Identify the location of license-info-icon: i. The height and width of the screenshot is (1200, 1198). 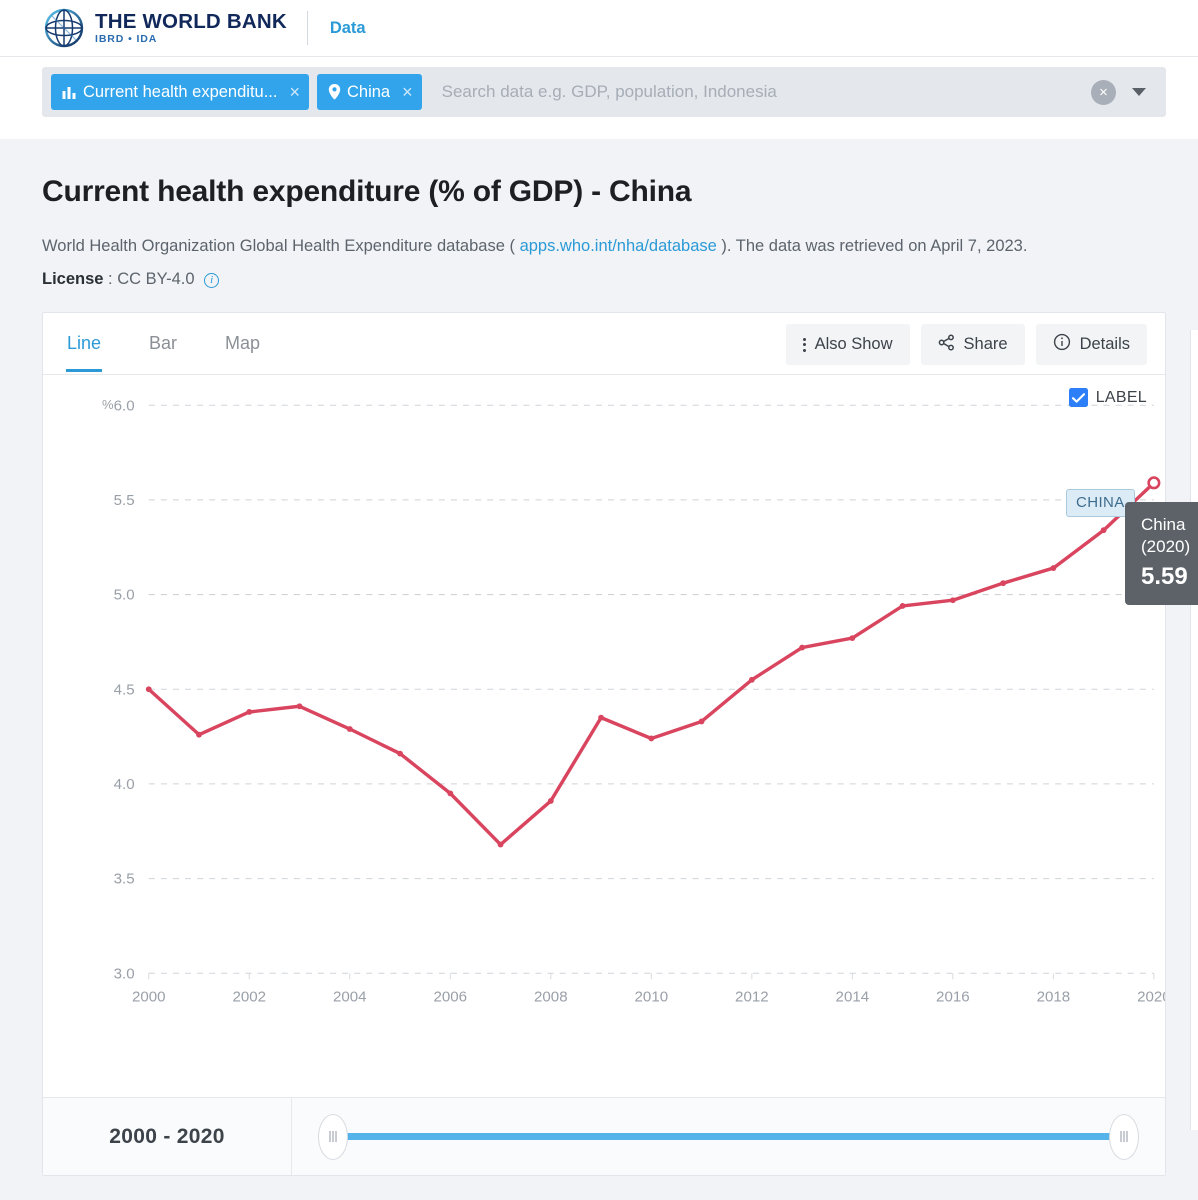
(212, 281).